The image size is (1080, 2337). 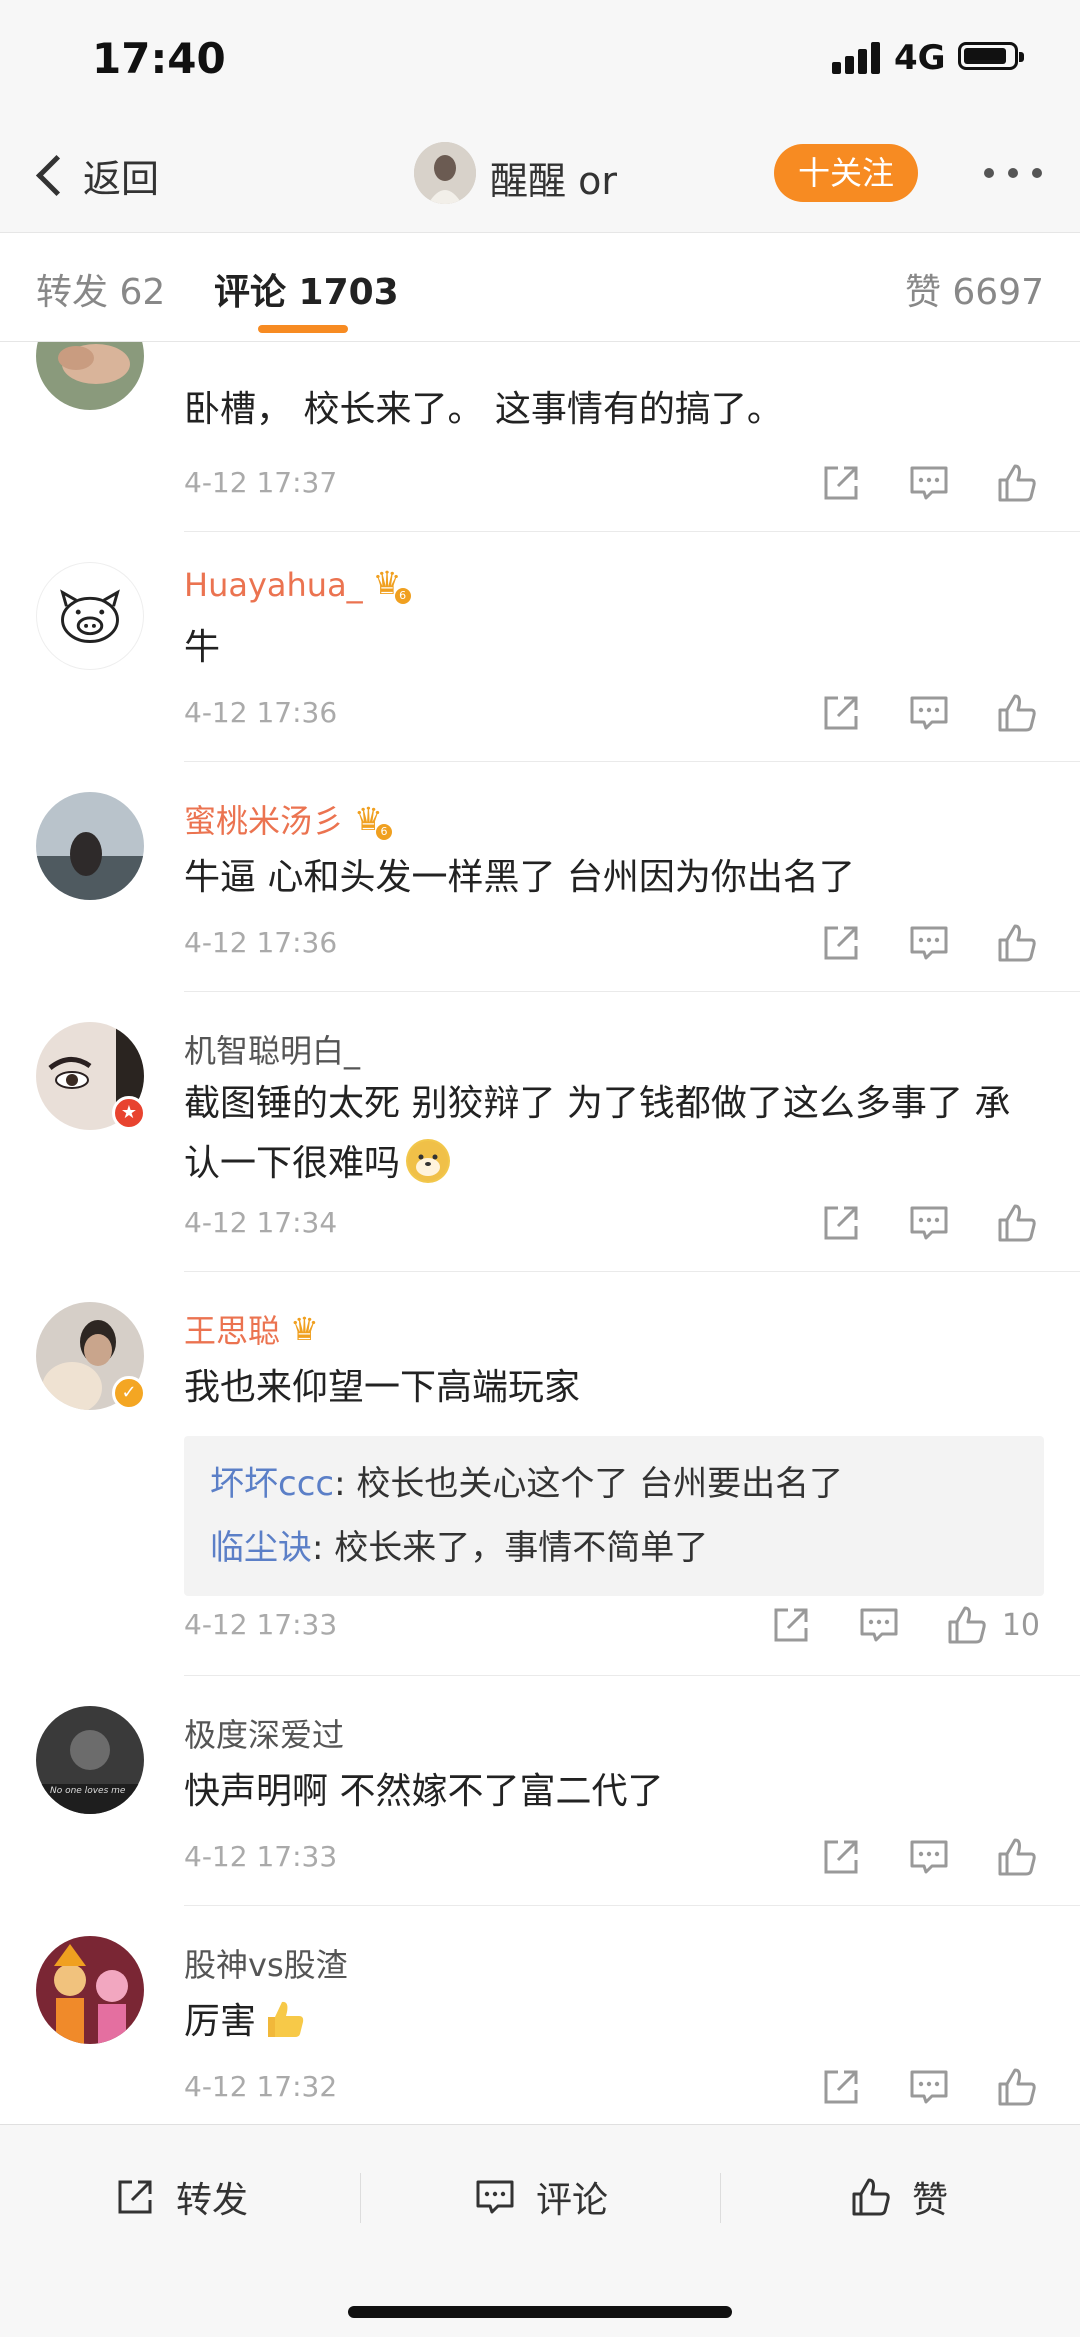 I want to click on comment-text: 截图锤的太死 别狡辩了 为了钱都做了这么多事了 承认一下很难吗, so click(x=604, y=1134).